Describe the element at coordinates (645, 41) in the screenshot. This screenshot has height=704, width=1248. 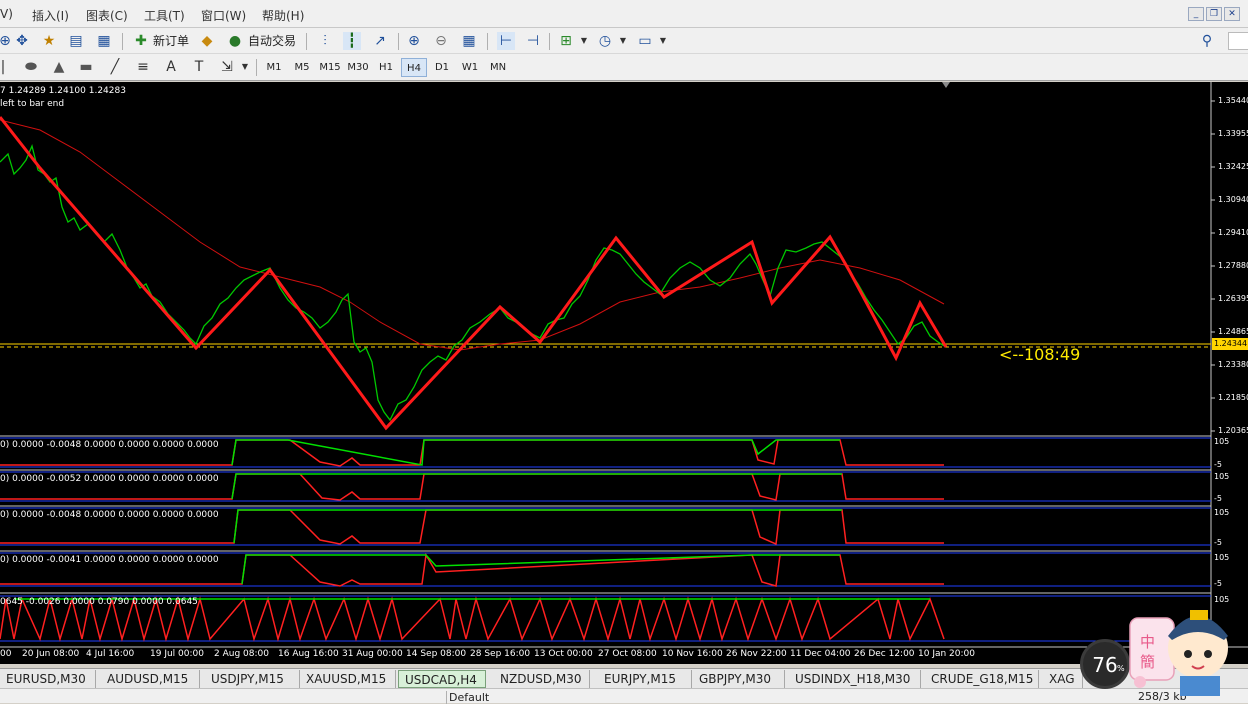
I see `templates-icon: ▭` at that location.